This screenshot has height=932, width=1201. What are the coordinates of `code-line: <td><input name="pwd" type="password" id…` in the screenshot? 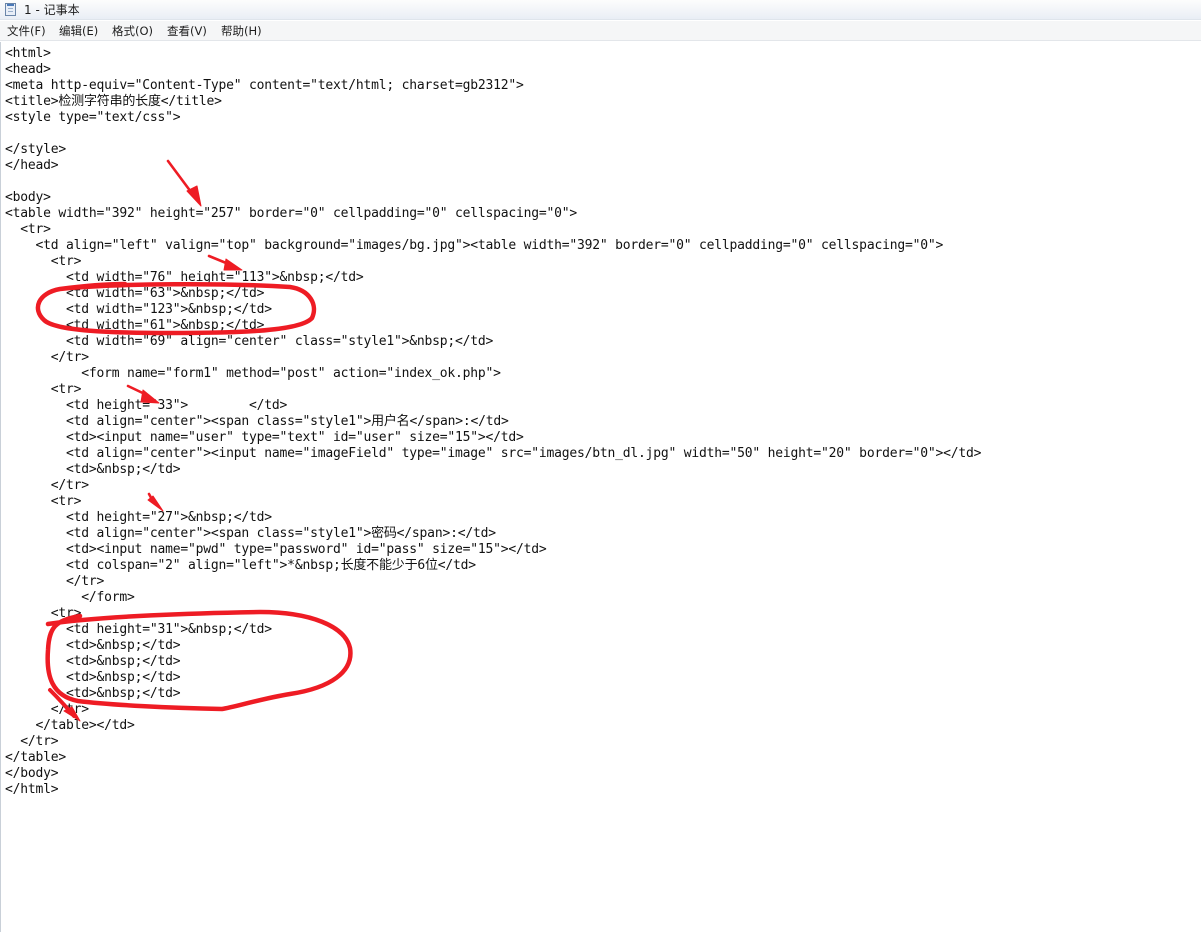 It's located at (276, 549).